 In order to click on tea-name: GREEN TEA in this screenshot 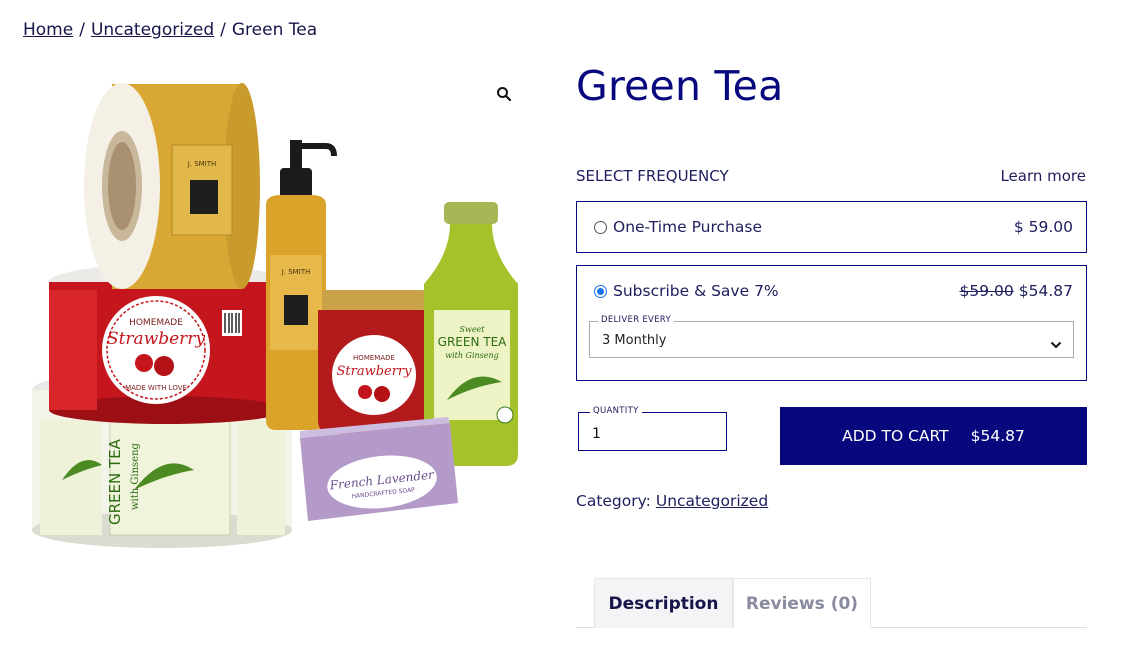, I will do `click(473, 342)`.